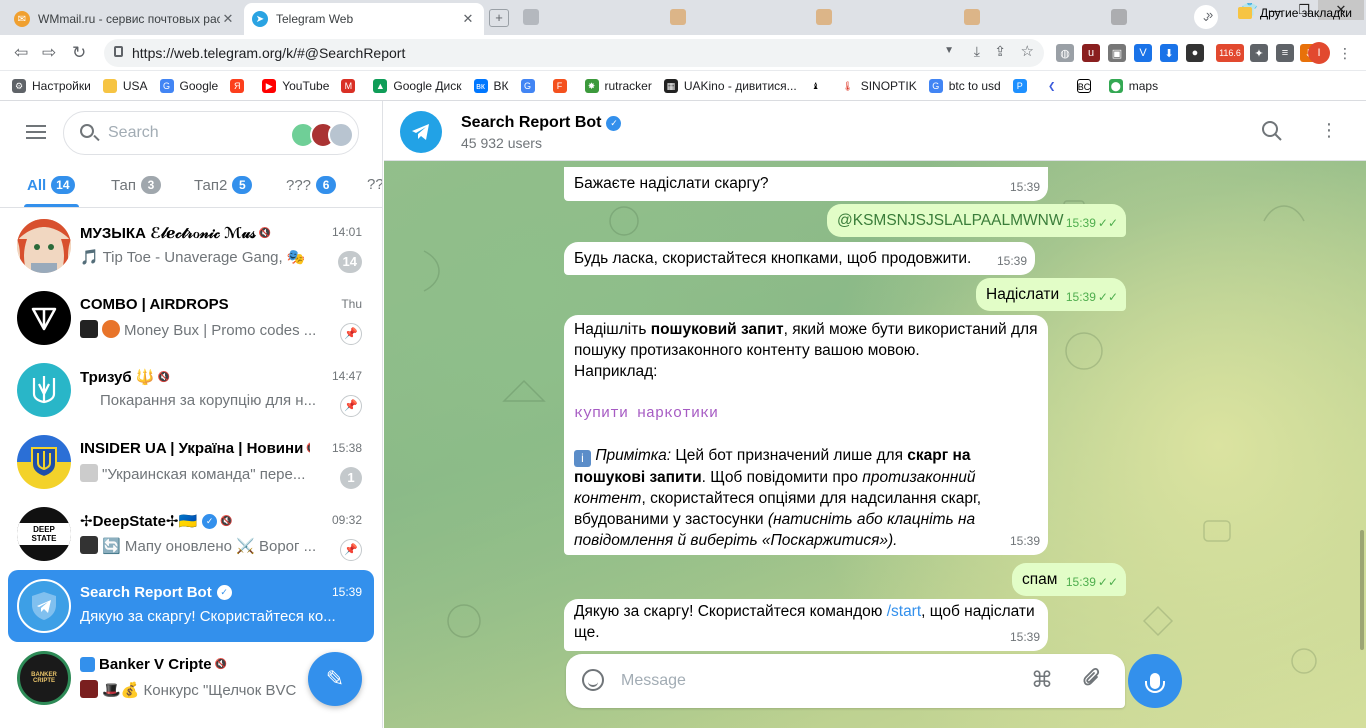 The width and height of the screenshot is (1366, 728). Describe the element at coordinates (351, 406) in the screenshot. I see `pin-icon: 📌` at that location.